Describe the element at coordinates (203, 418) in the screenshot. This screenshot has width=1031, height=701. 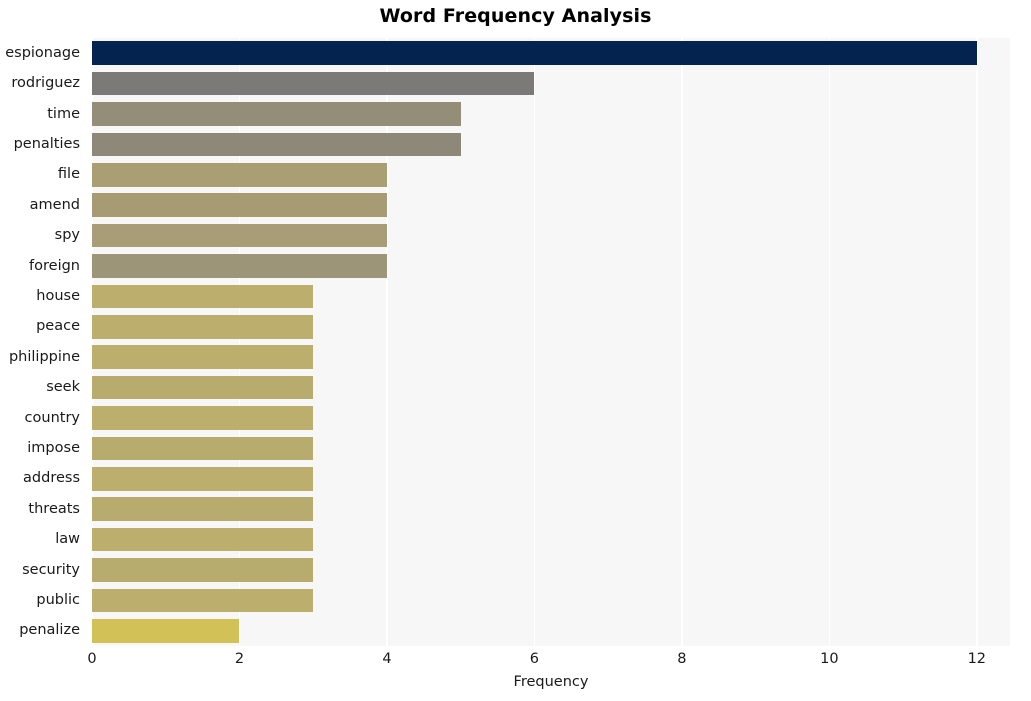
I see `bar-country` at that location.